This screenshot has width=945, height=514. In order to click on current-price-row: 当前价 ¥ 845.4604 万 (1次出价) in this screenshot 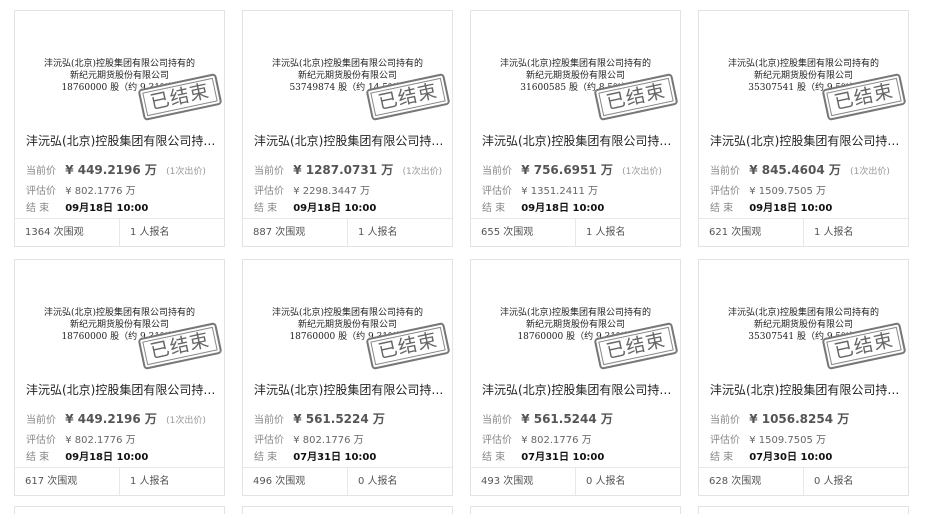, I will do `click(807, 169)`.